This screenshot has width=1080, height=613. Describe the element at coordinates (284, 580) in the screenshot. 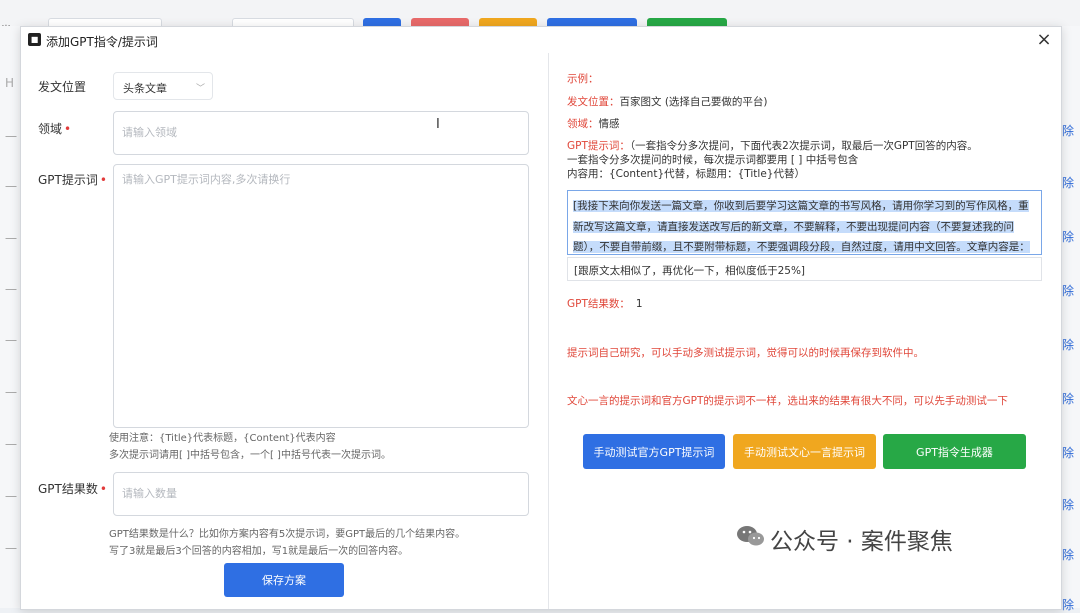

I see `save-scheme-button: 保存方案` at that location.